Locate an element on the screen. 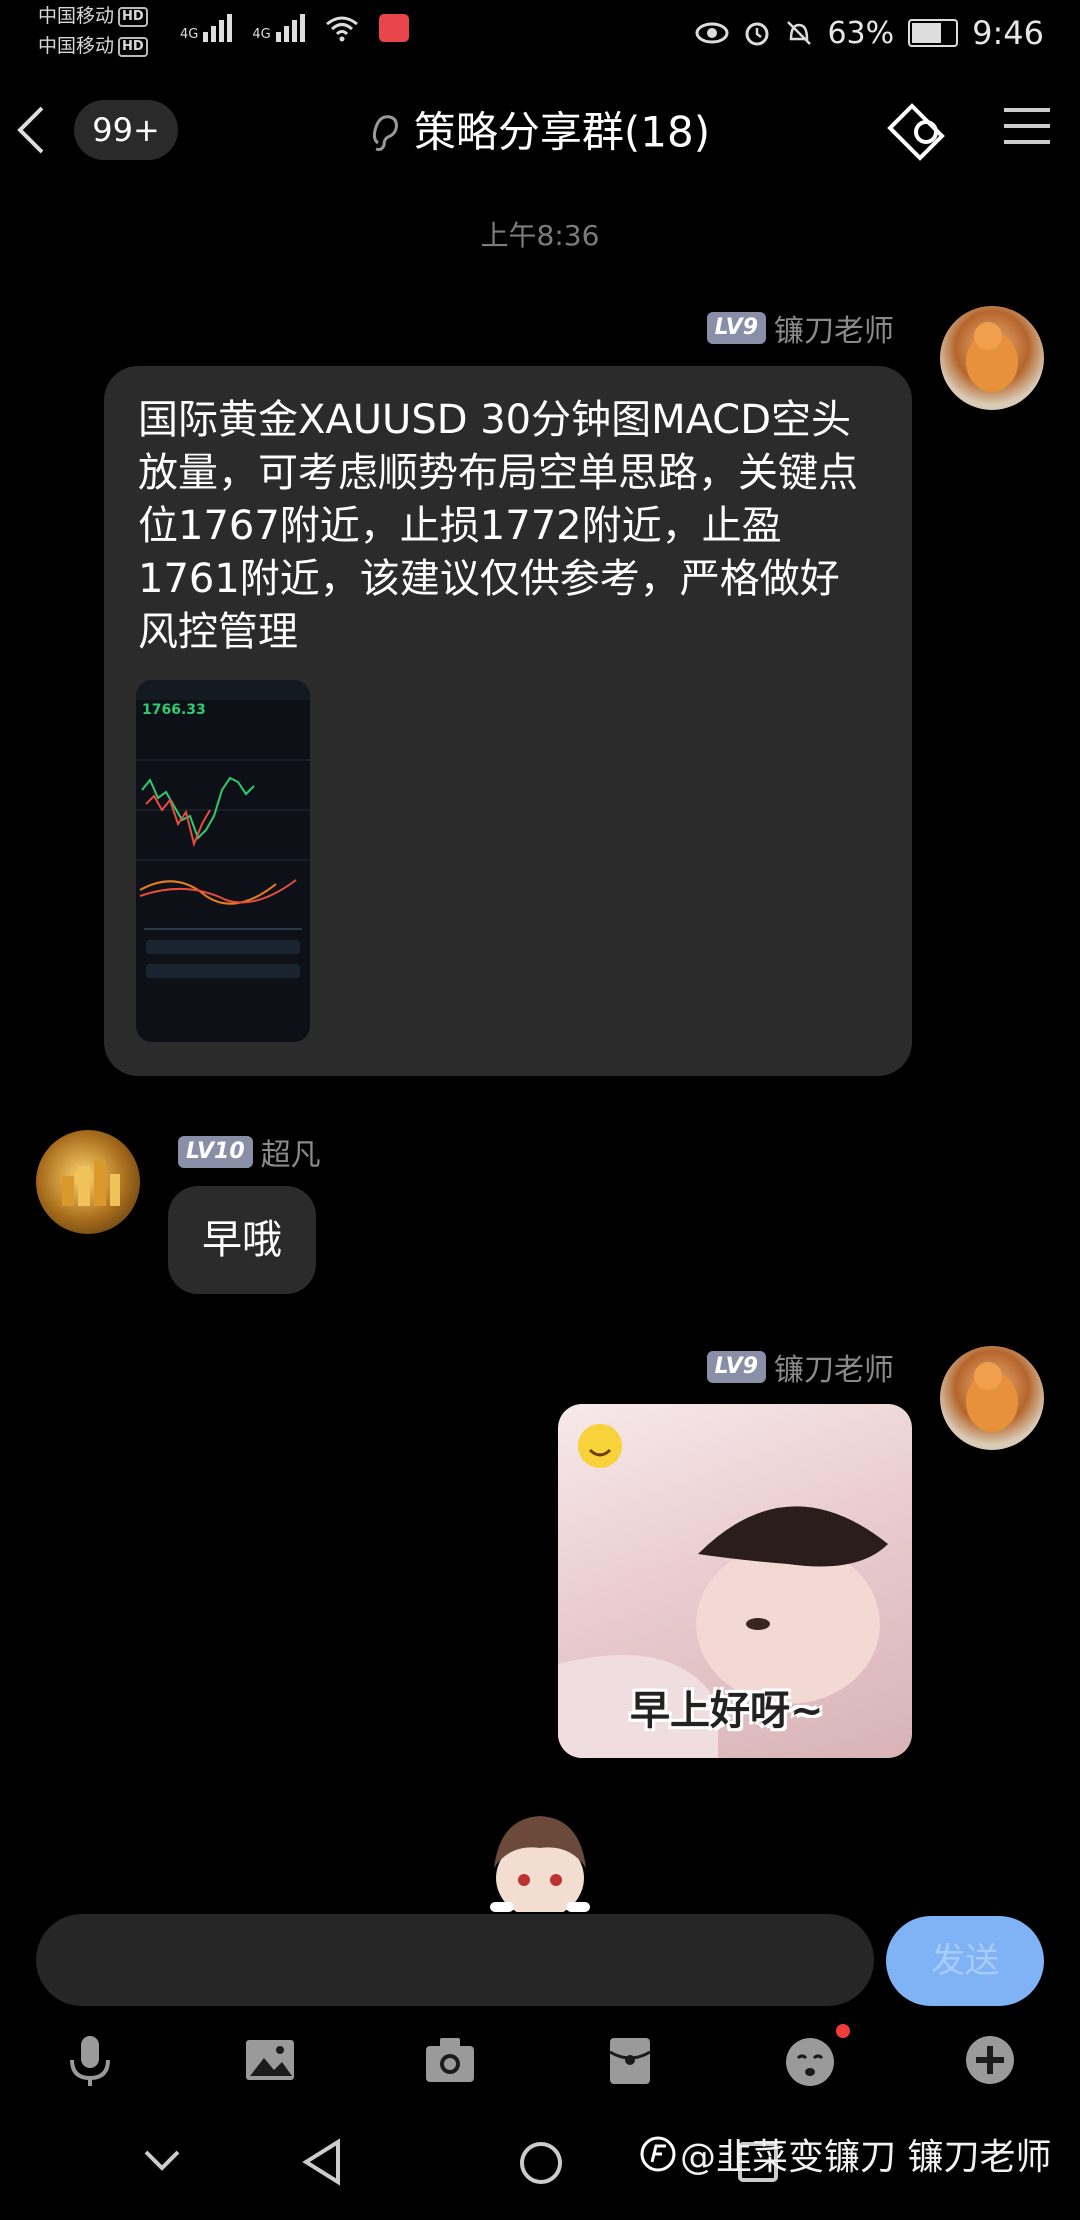 This screenshot has height=2220, width=1080. message-timestamp: 上午8:36 is located at coordinates (540, 235).